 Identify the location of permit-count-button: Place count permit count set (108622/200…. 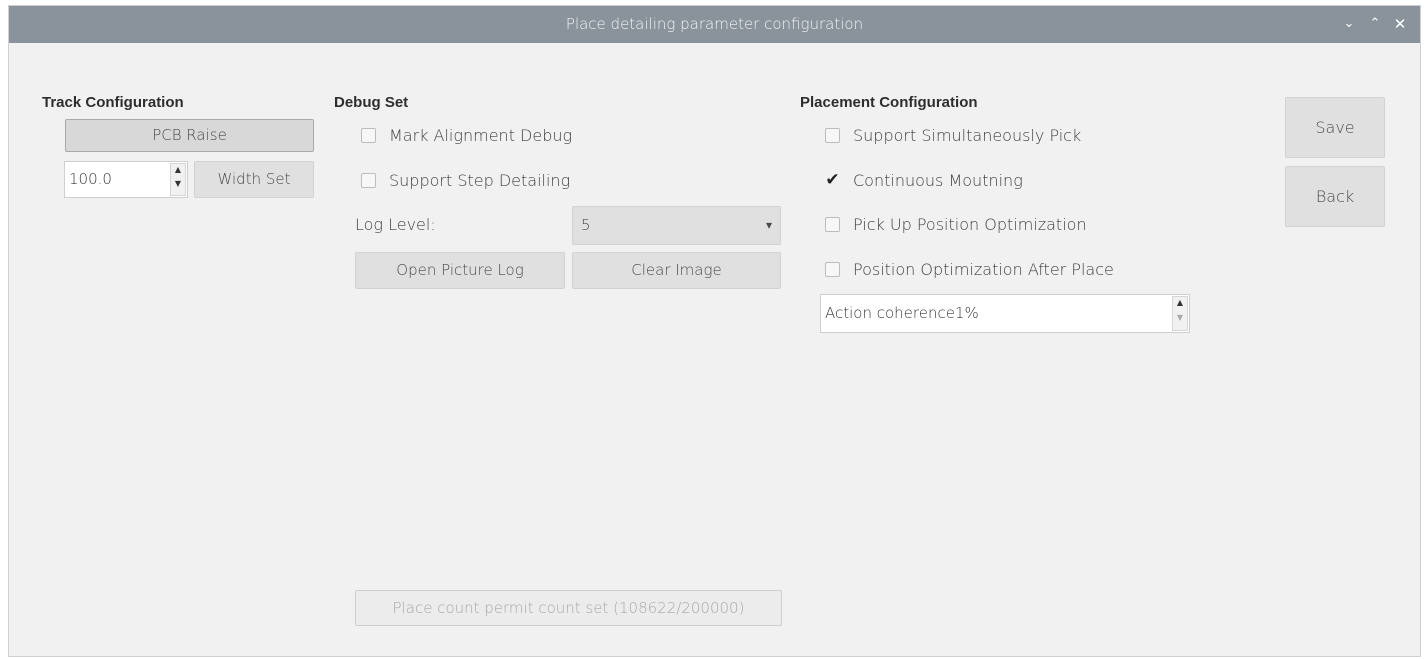
(568, 608).